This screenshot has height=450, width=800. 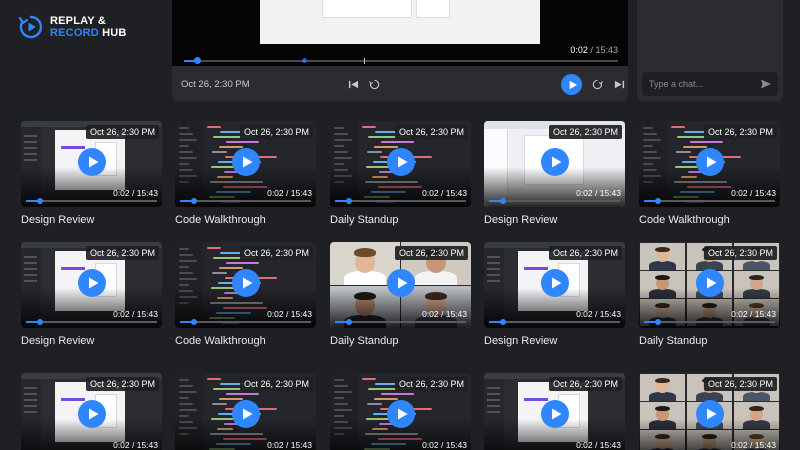 What do you see at coordinates (597, 84) in the screenshot?
I see `forward-button` at bounding box center [597, 84].